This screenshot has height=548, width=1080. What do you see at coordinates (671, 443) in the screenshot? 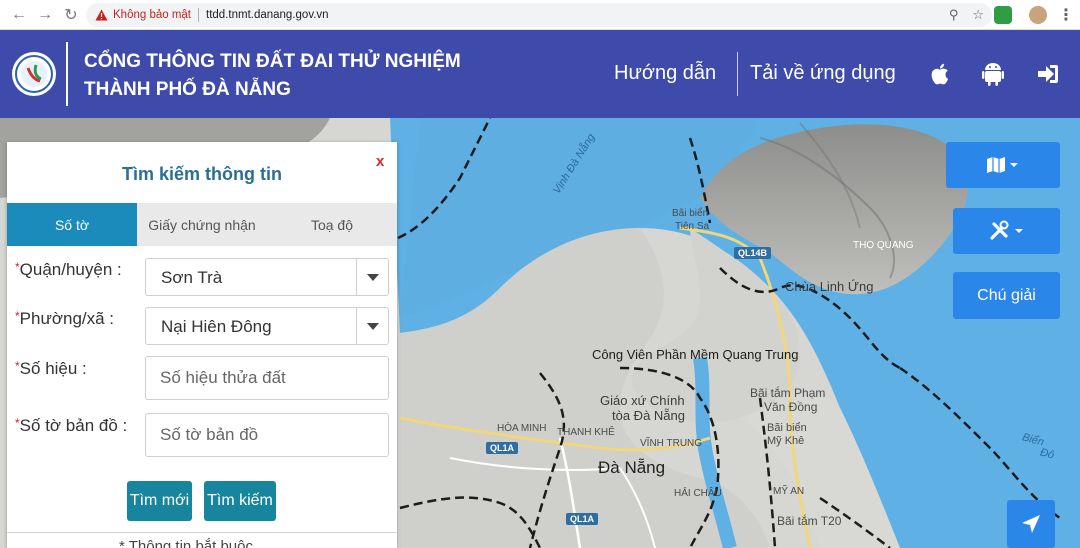
I see `map-label-vinh-trung: VĨNH TRUNG` at bounding box center [671, 443].